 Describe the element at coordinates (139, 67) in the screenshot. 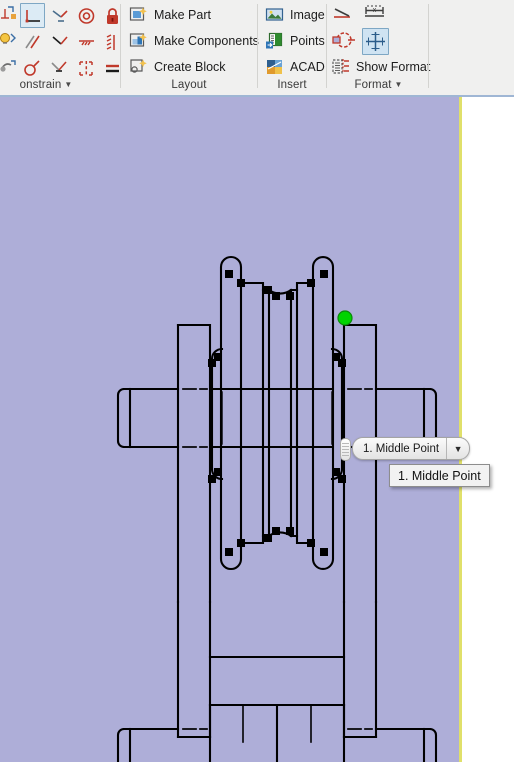

I see `create-block-icon` at that location.